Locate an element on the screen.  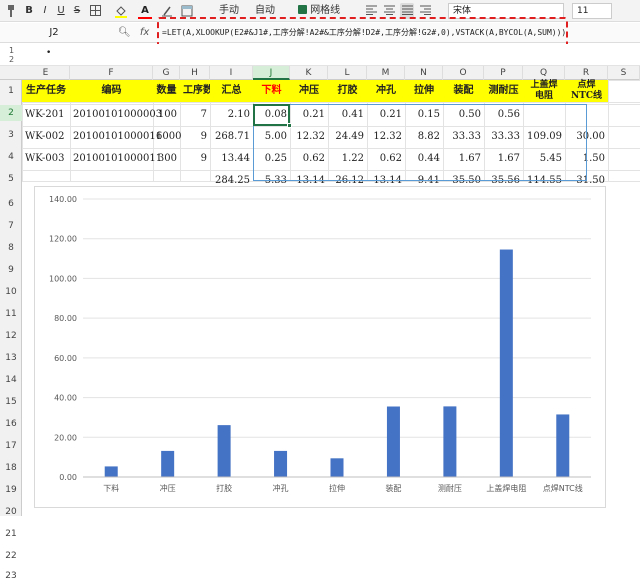
table-cell: WK-002 is located at coordinates (46, 137).